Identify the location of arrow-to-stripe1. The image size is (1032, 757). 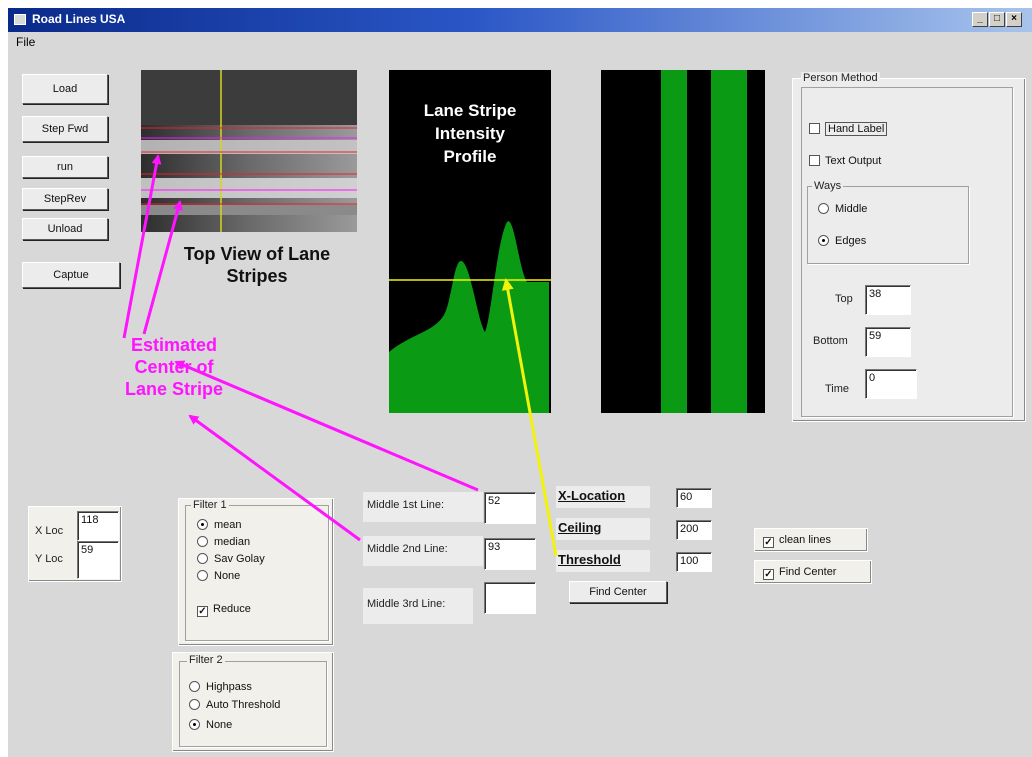
(142, 246).